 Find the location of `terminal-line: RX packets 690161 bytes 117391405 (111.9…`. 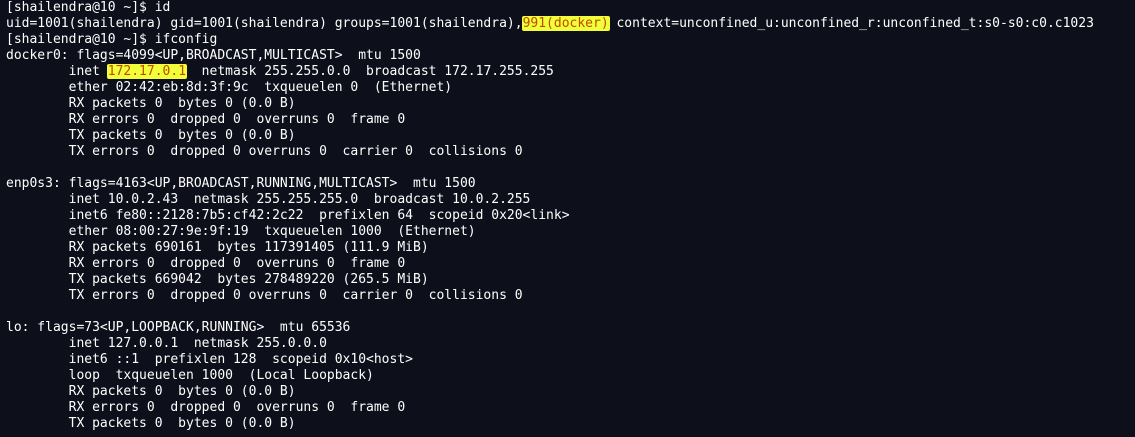

terminal-line: RX packets 690161 bytes 117391405 (111.9… is located at coordinates (570, 248).